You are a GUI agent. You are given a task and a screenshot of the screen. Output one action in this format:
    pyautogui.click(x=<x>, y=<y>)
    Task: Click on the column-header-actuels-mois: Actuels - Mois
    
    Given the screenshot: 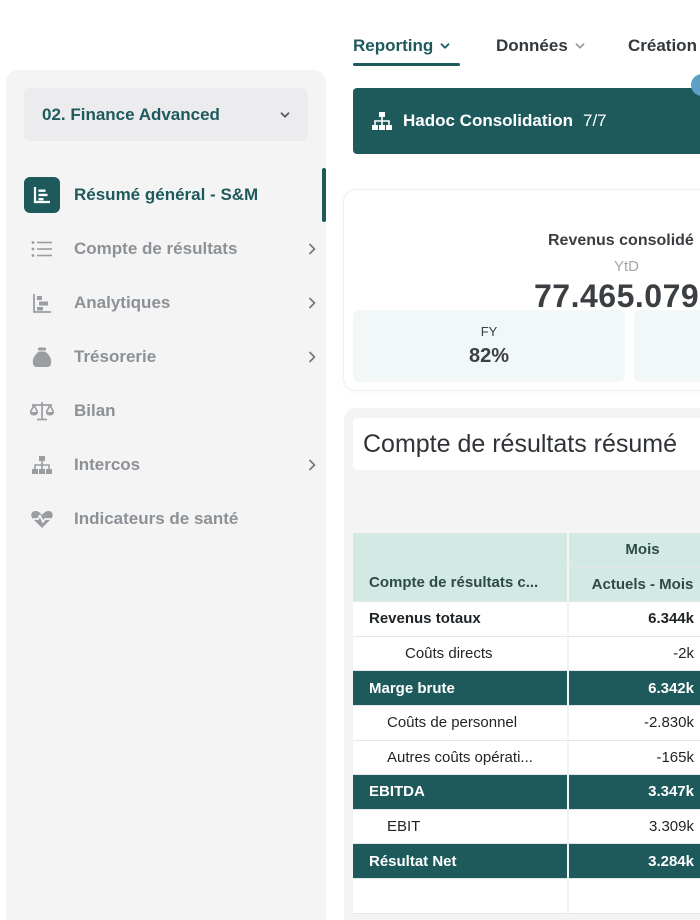 What is the action you would take?
    pyautogui.click(x=633, y=585)
    